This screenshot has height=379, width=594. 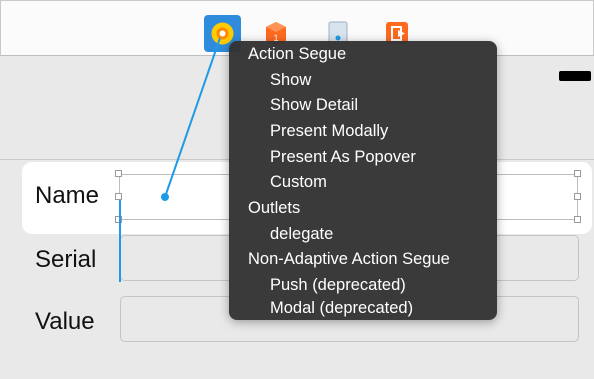 What do you see at coordinates (363, 308) in the screenshot?
I see `menu-item-modal-deprecated: Modal (deprecated)` at bounding box center [363, 308].